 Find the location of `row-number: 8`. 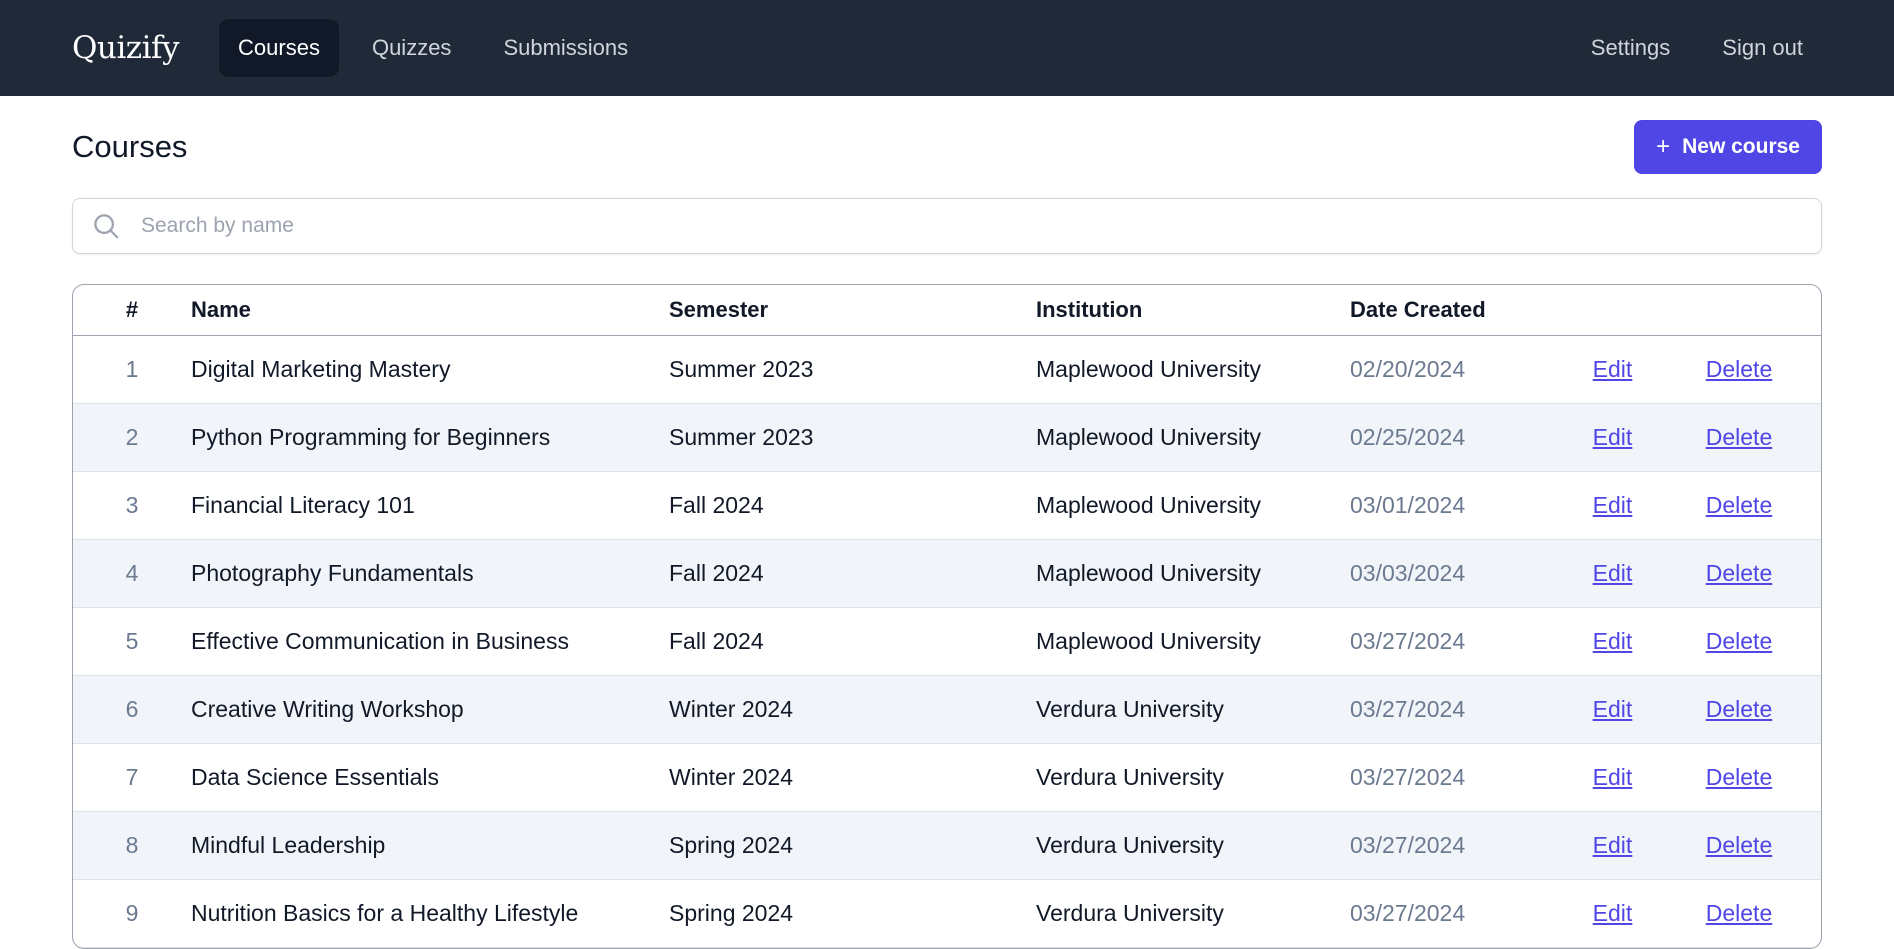

row-number: 8 is located at coordinates (132, 845).